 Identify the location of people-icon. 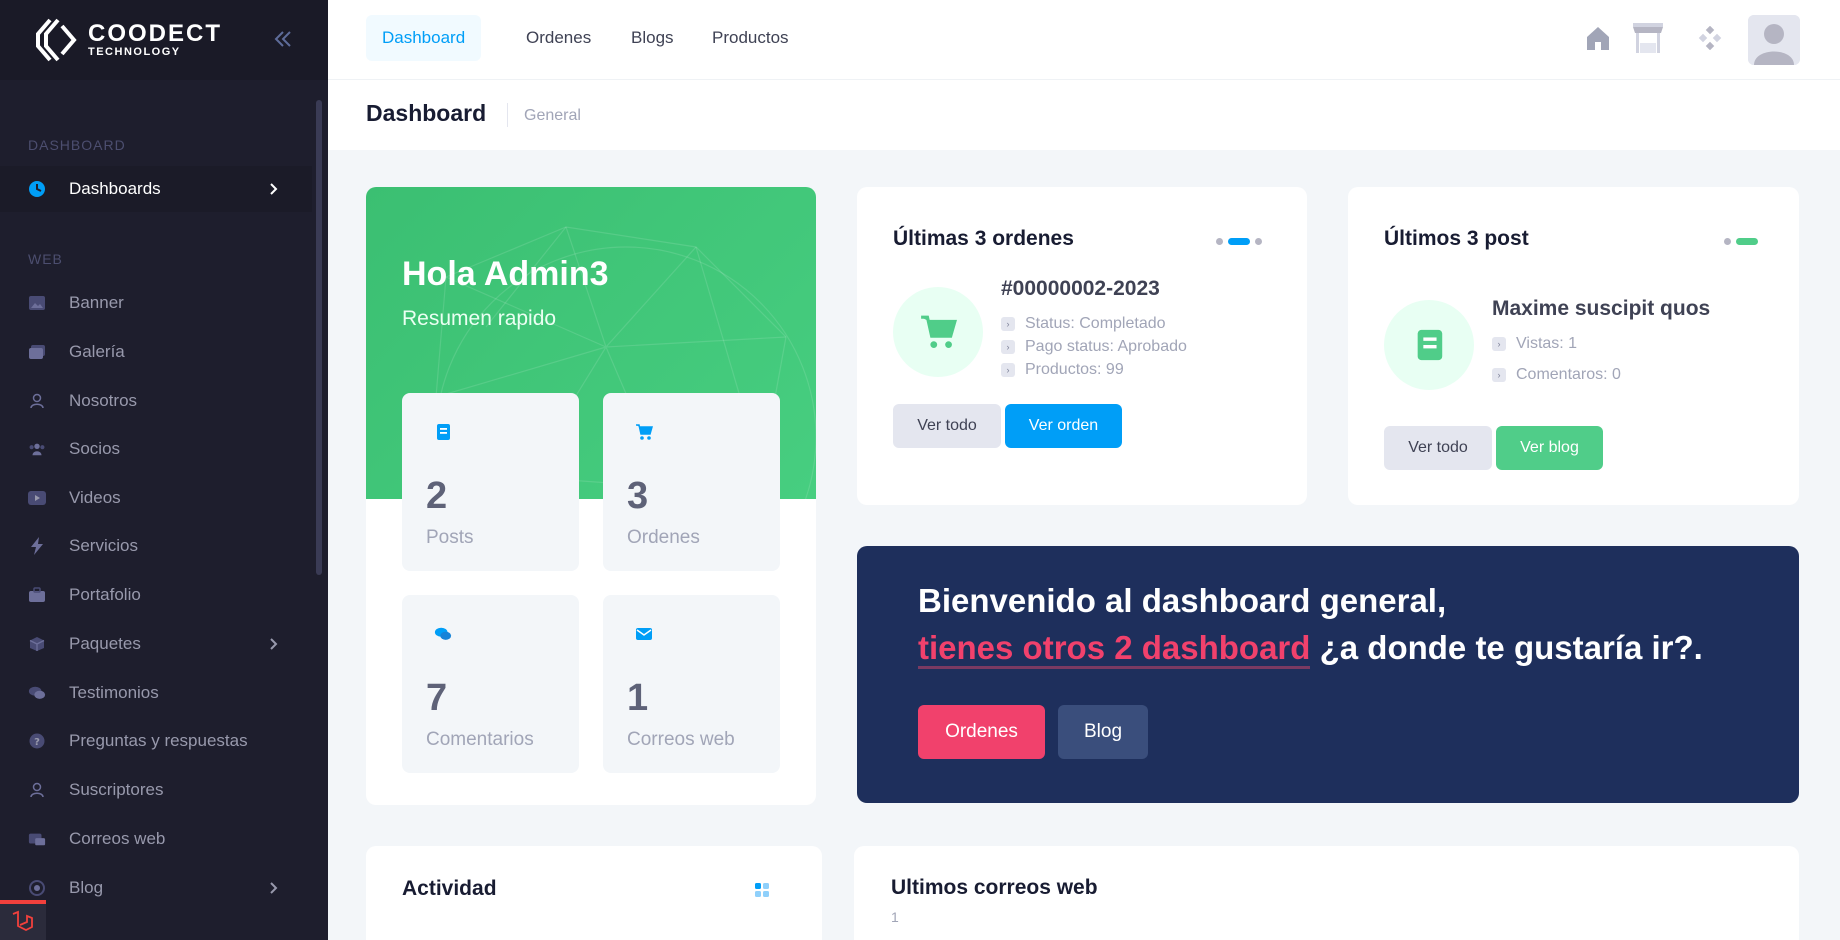
(37, 449).